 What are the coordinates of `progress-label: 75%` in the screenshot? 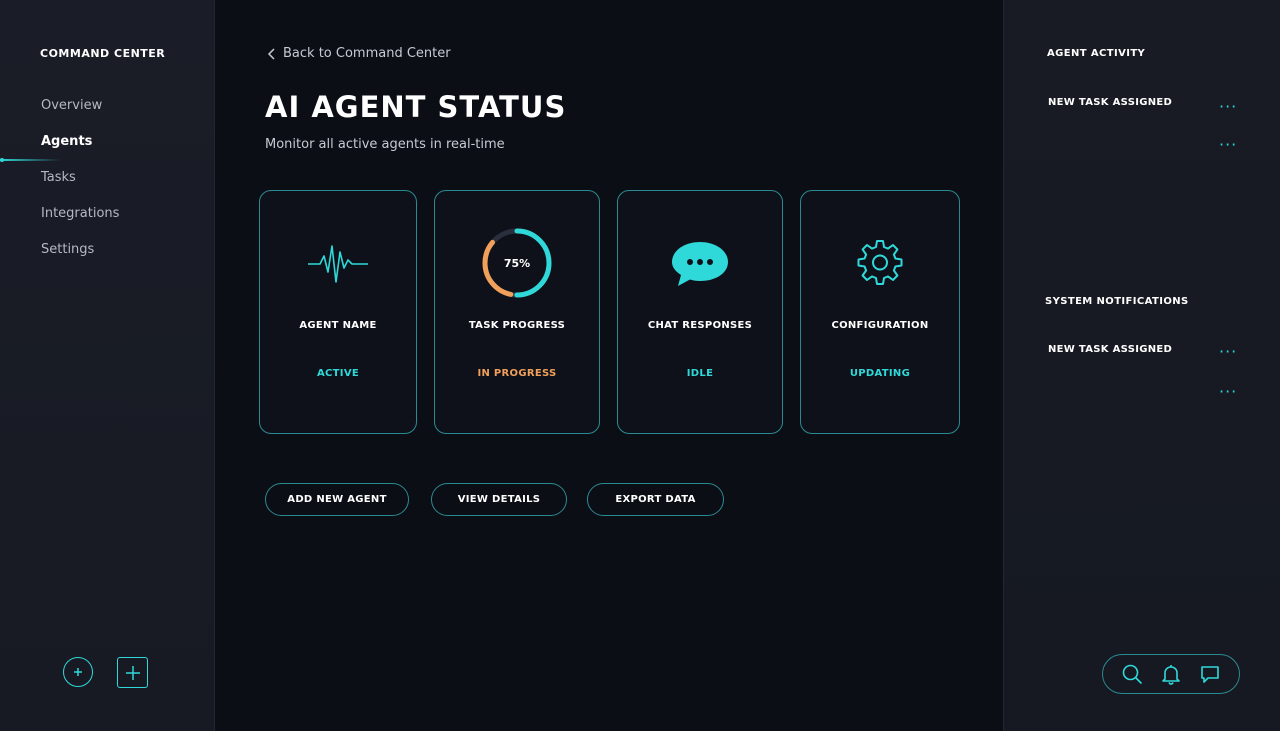 It's located at (517, 263).